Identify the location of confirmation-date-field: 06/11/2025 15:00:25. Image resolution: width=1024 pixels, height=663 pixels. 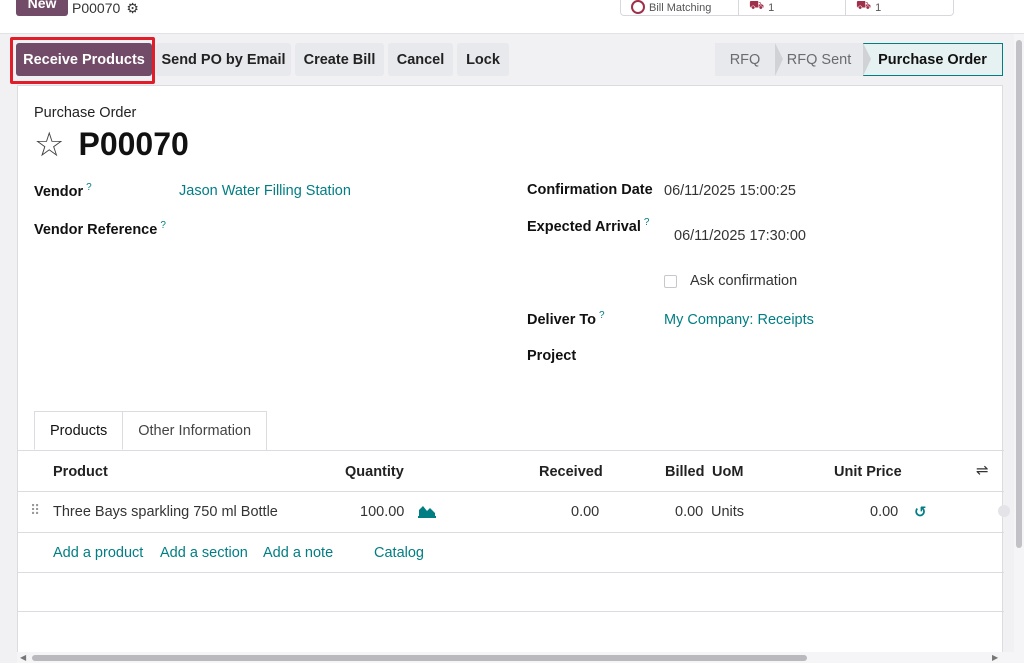
(730, 191).